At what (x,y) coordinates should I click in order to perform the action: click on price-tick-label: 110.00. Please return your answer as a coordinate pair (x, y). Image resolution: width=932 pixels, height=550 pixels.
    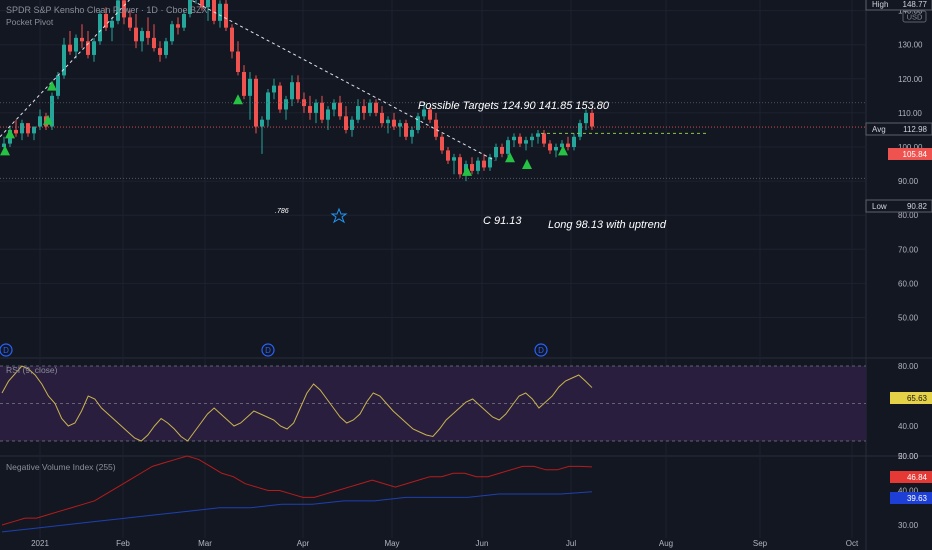
    Looking at the image, I should click on (910, 113).